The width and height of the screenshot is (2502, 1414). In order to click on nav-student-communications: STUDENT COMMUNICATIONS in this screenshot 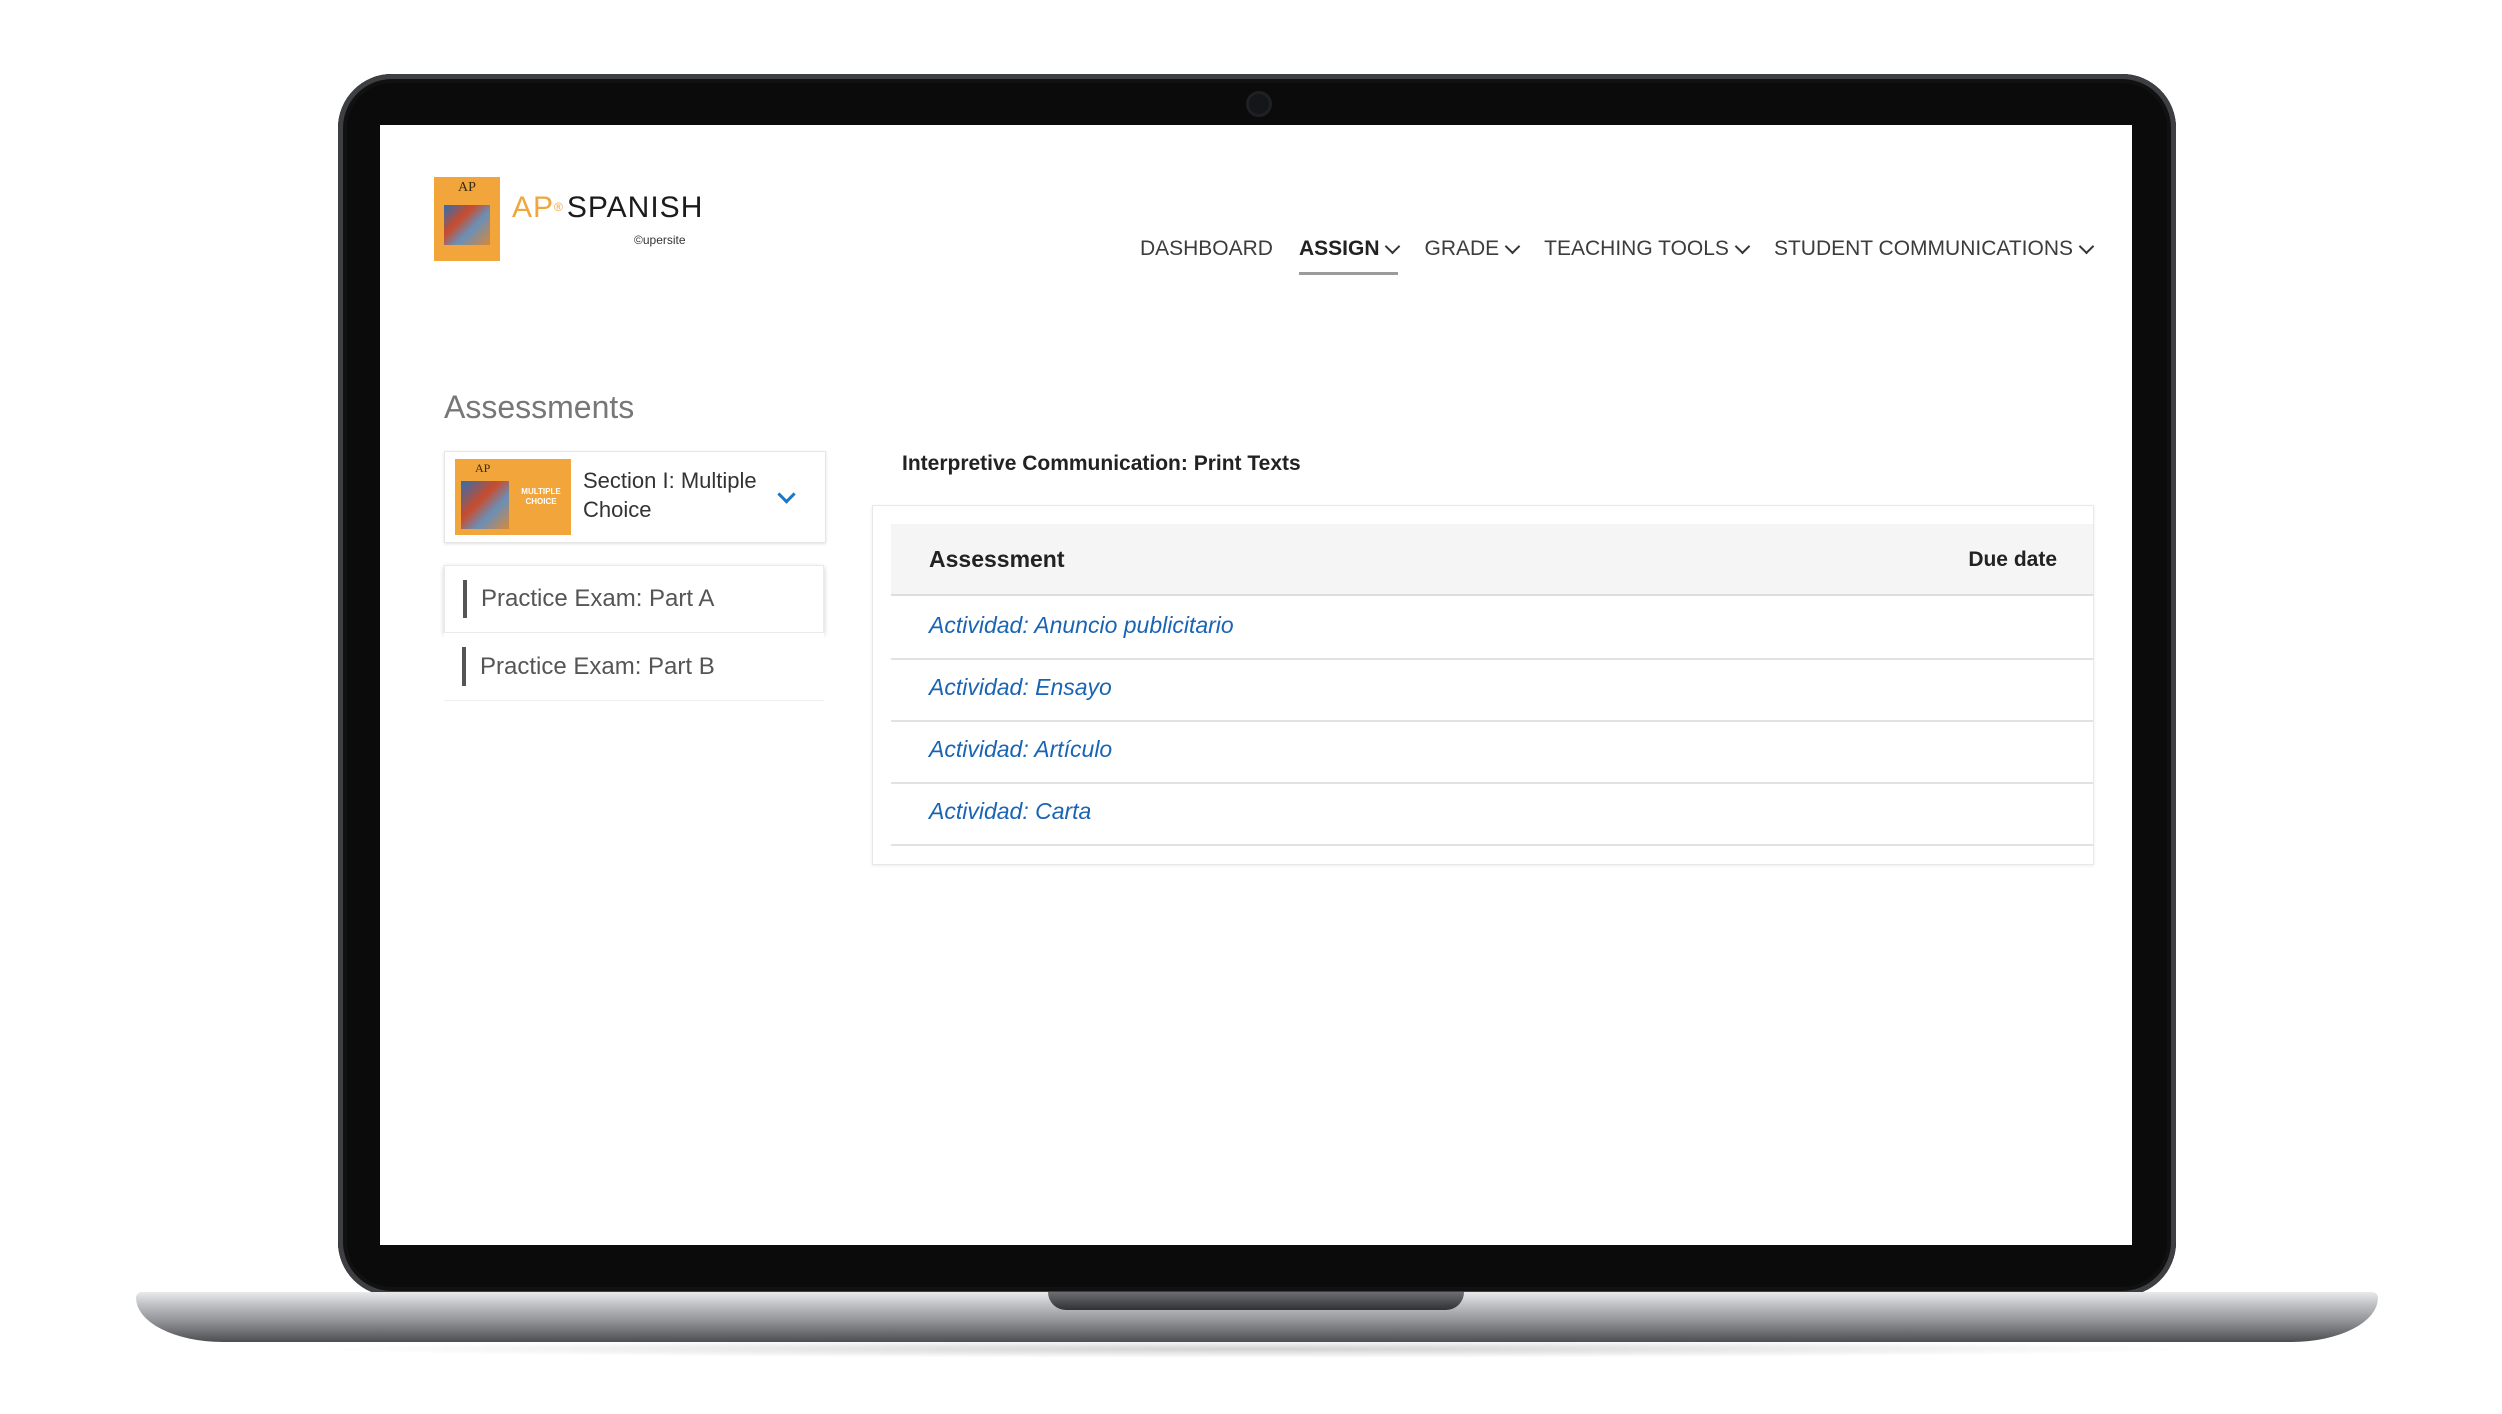, I will do `click(1934, 256)`.